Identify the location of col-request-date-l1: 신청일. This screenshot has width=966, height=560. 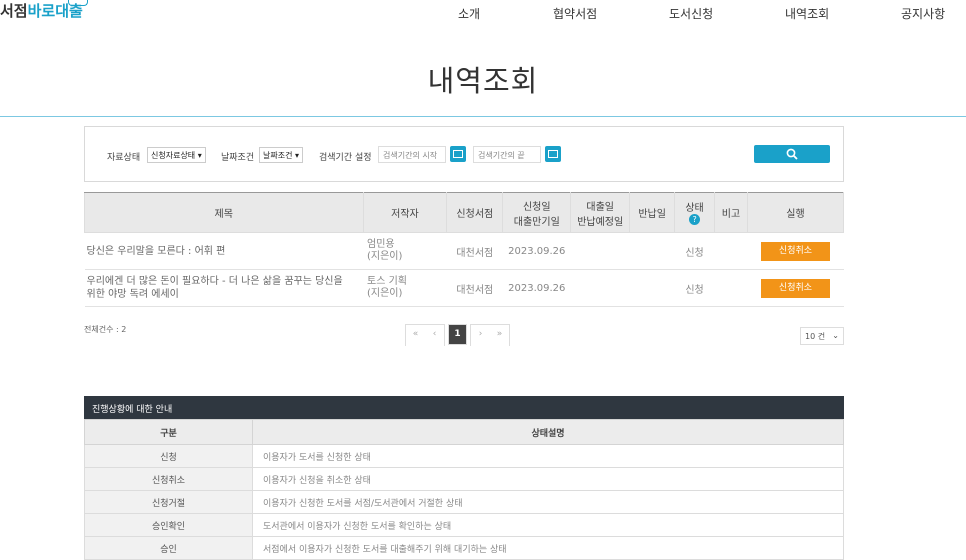
(536, 207).